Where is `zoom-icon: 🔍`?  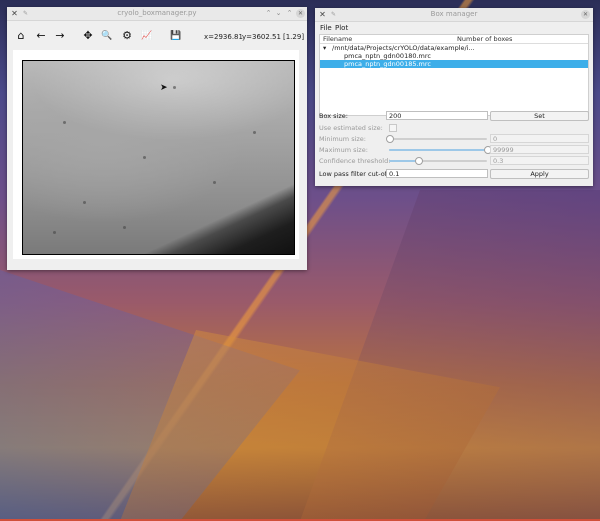
zoom-icon: 🔍 is located at coordinates (107, 36).